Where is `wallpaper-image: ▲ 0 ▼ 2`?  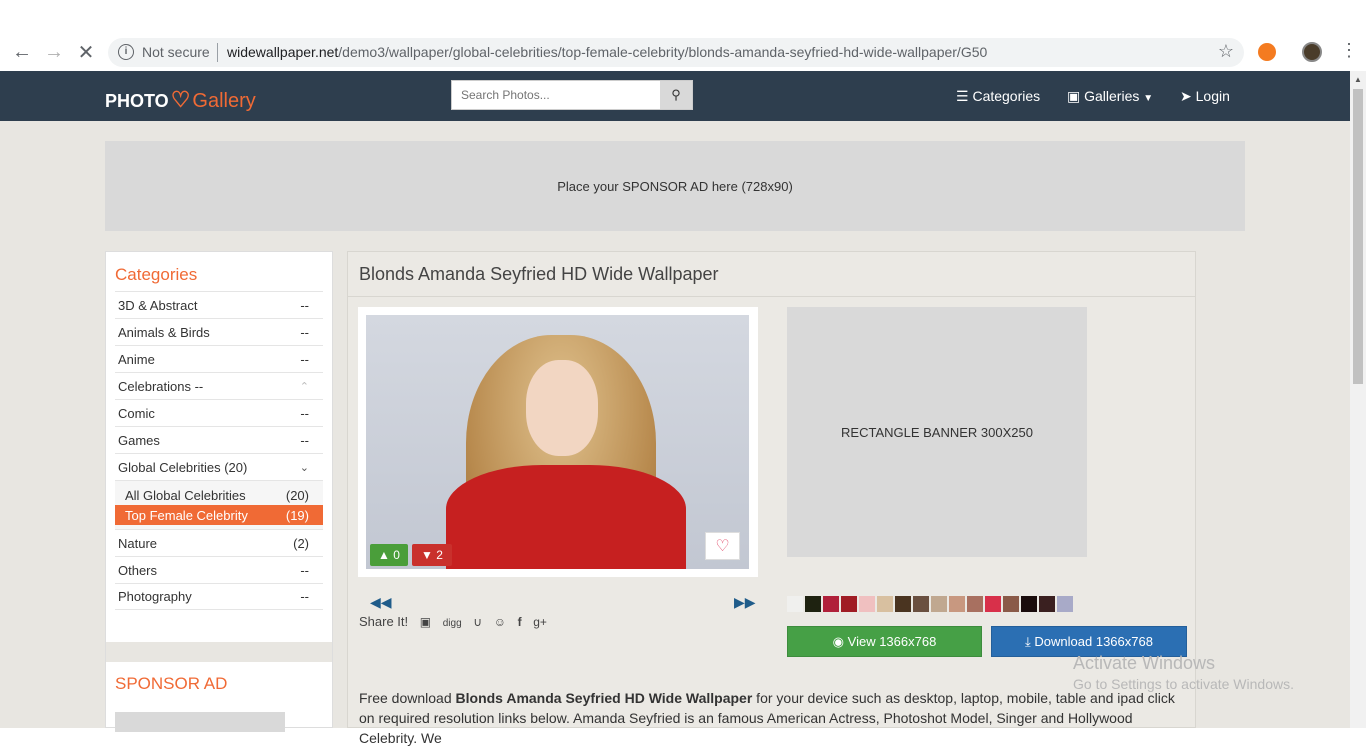
wallpaper-image: ▲ 0 ▼ 2 is located at coordinates (557, 442).